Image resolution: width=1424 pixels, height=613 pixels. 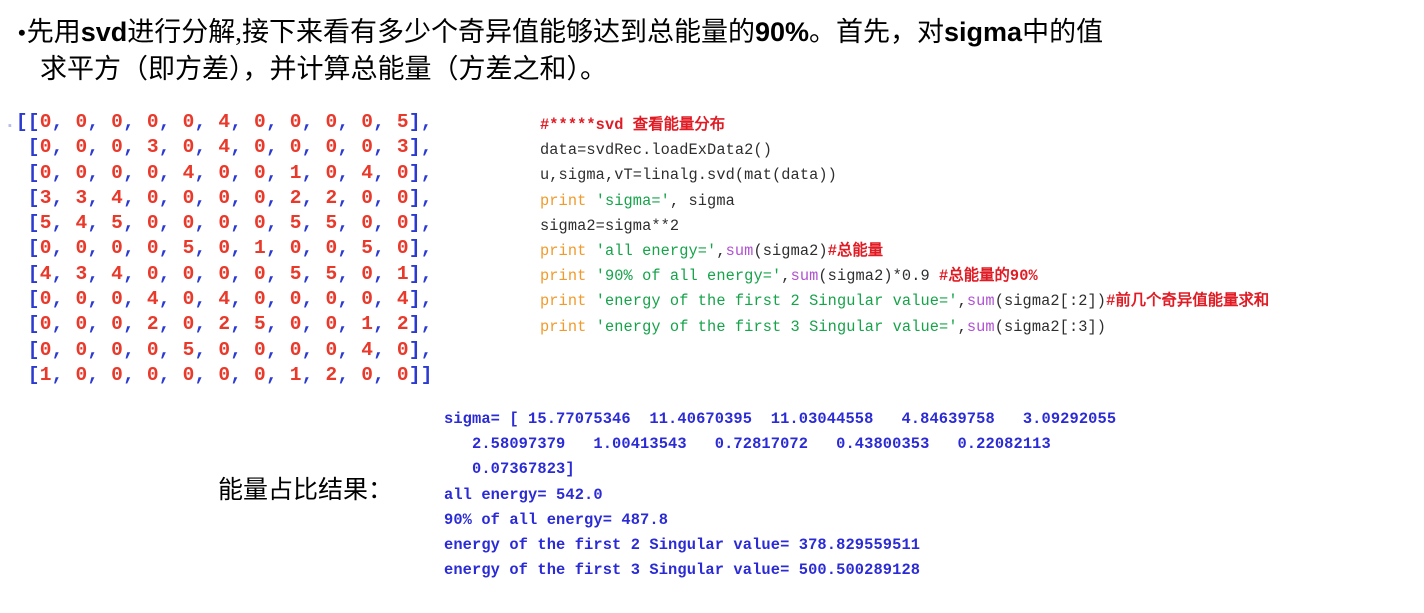 What do you see at coordinates (904, 125) in the screenshot?
I see `code-line: #*****svd 查看能量分布` at bounding box center [904, 125].